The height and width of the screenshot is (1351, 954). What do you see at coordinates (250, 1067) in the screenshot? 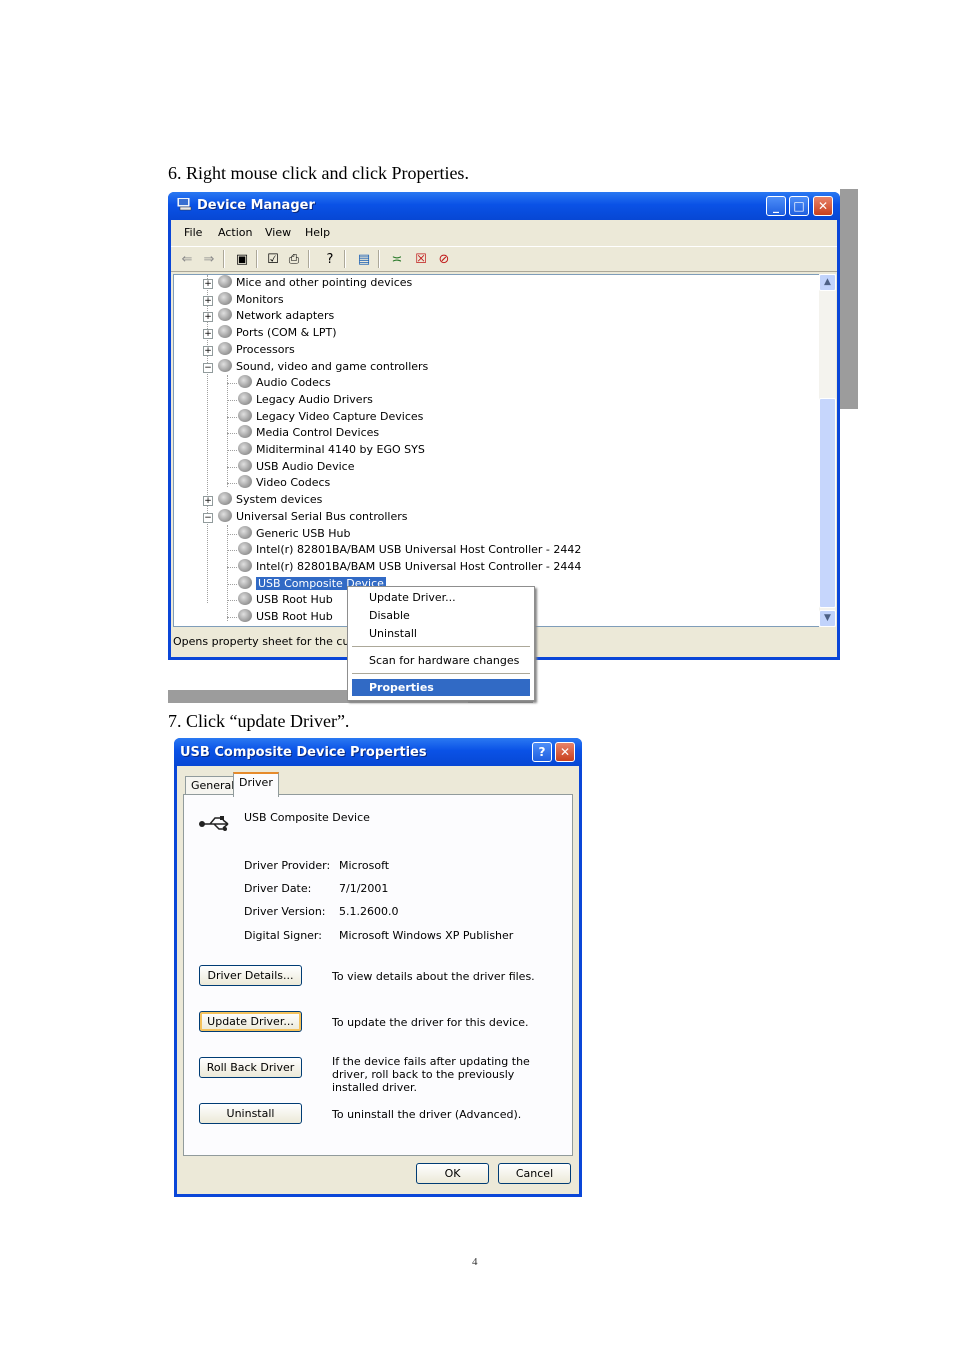
I see `roll-back-driver-button: Roll Back Driver` at bounding box center [250, 1067].